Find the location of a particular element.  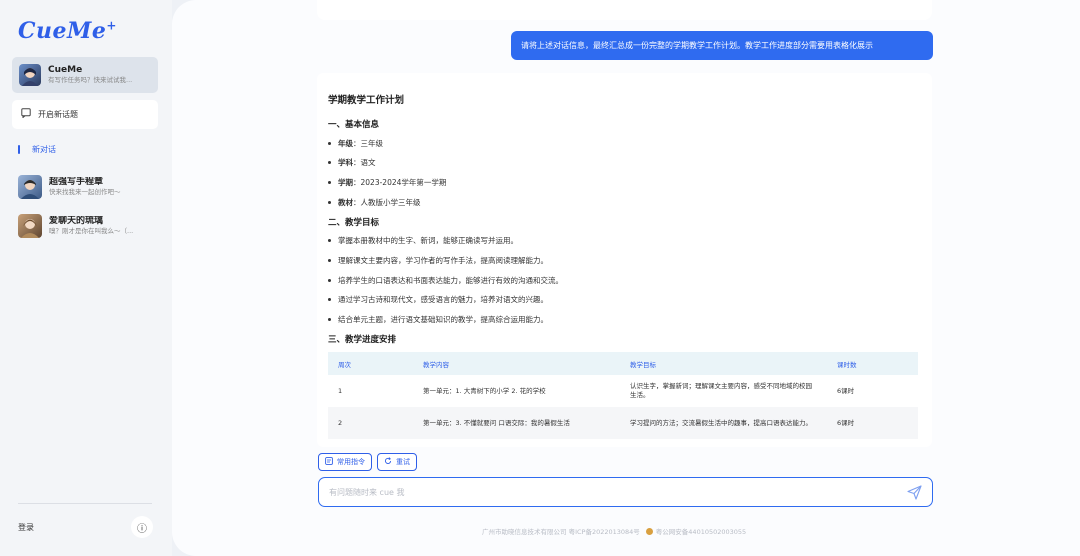

chat-subtitle: 快来找我来一起创作吧～ is located at coordinates (85, 192).